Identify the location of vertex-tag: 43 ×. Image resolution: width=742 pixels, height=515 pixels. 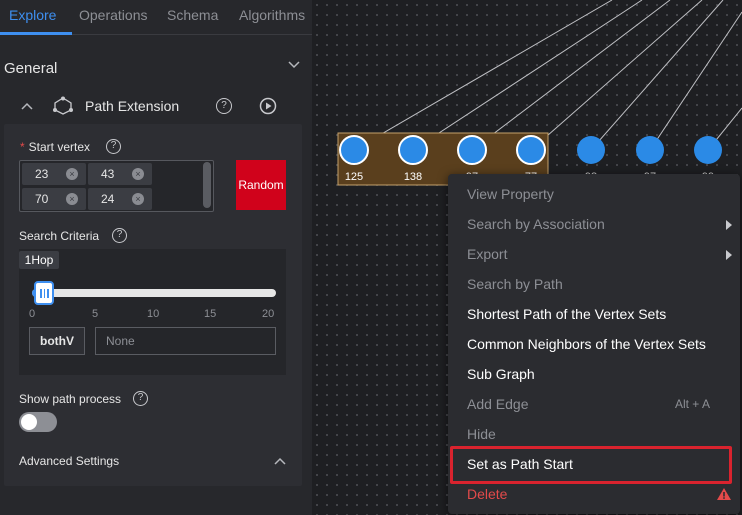
(120, 174).